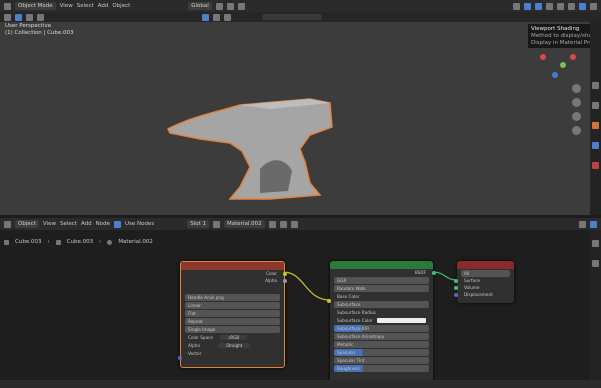  What do you see at coordinates (549, 6) in the screenshot?
I see `xray-icon` at bounding box center [549, 6].